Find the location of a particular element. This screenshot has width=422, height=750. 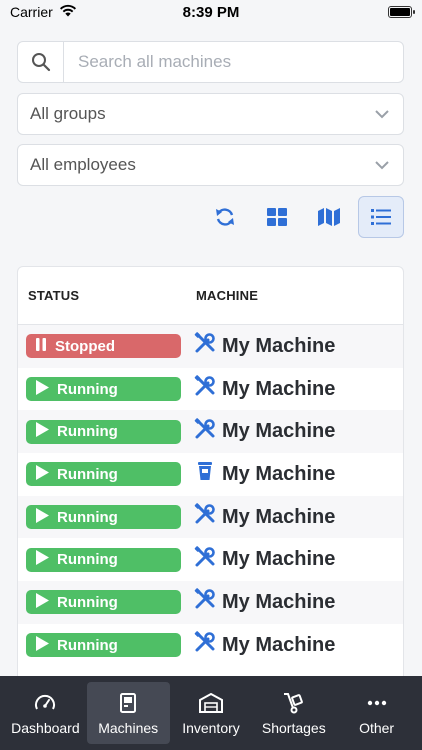

list-view-button is located at coordinates (381, 217).